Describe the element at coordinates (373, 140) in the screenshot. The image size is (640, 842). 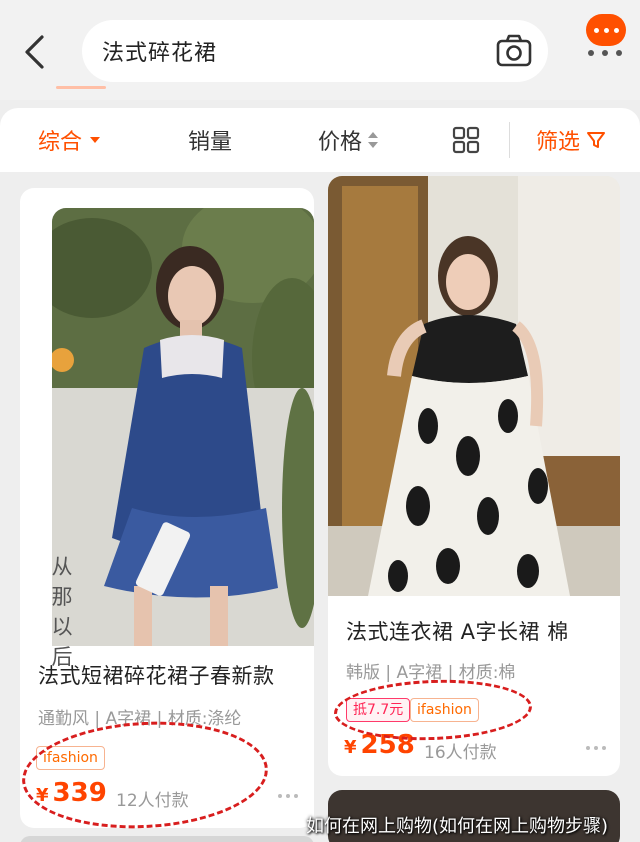
I see `sort-arrows-icon` at that location.